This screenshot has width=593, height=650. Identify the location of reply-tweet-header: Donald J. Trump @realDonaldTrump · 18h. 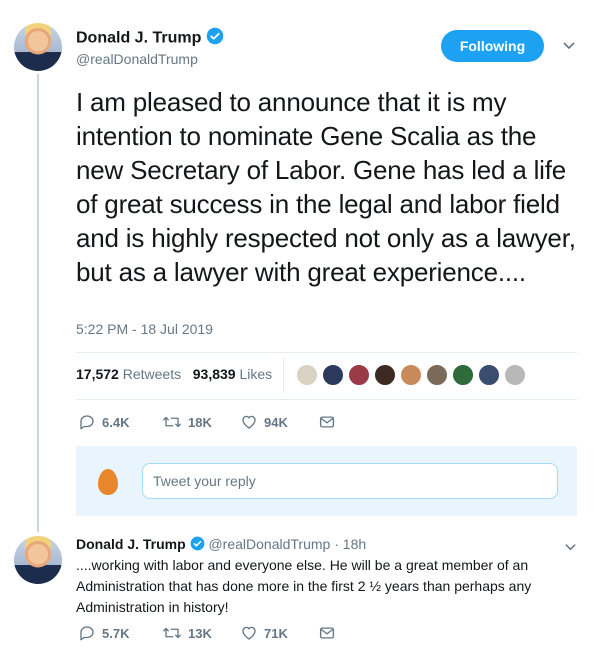
(221, 545).